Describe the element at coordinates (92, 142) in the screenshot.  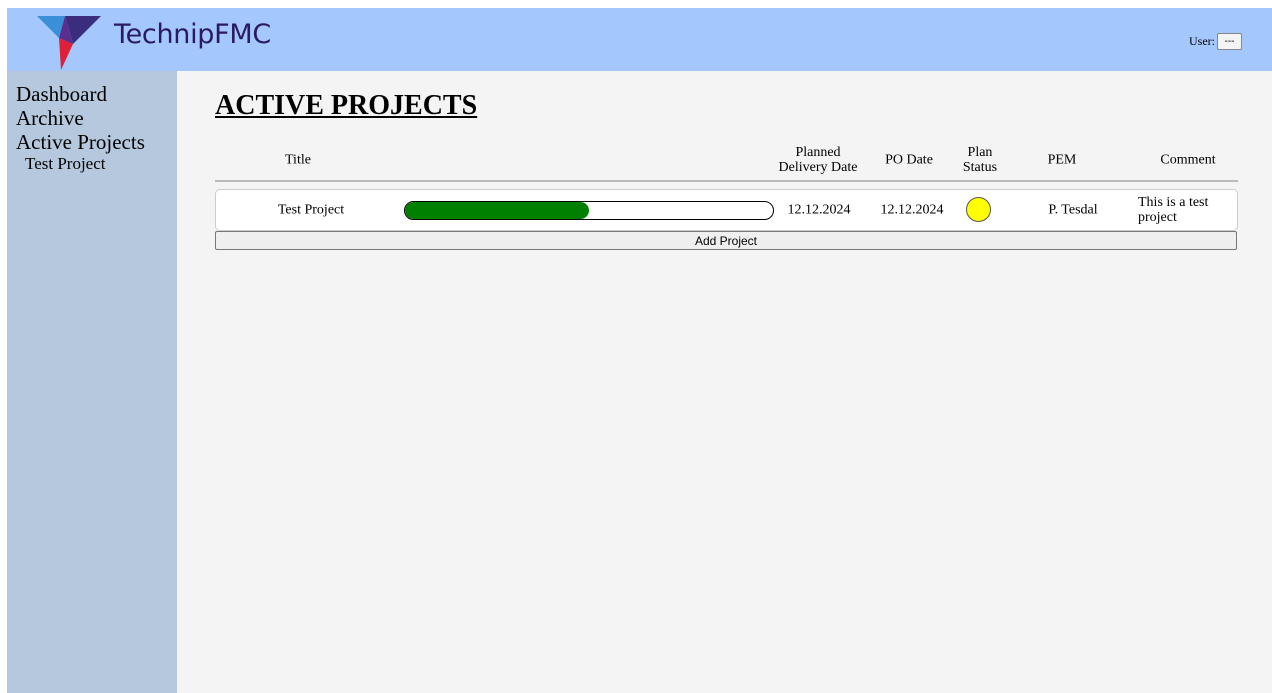
I see `sidebar-item-active-projects: Active Projects` at that location.